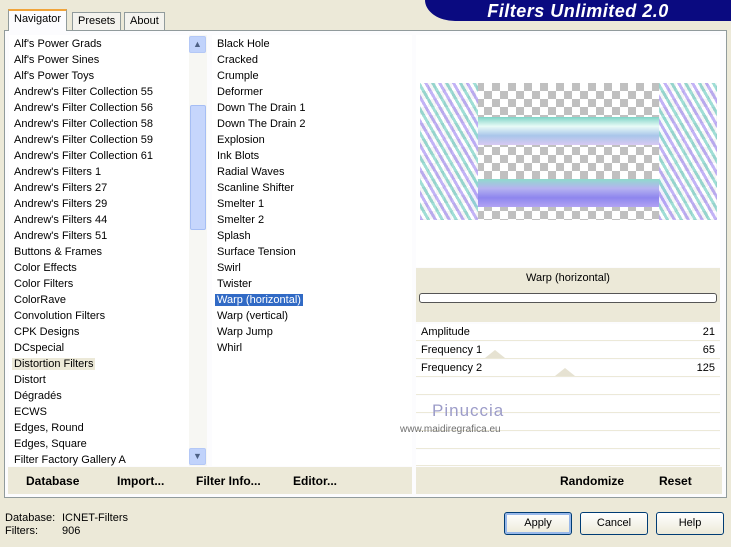  Describe the element at coordinates (97, 21) in the screenshot. I see `tab-presets: Presets` at that location.